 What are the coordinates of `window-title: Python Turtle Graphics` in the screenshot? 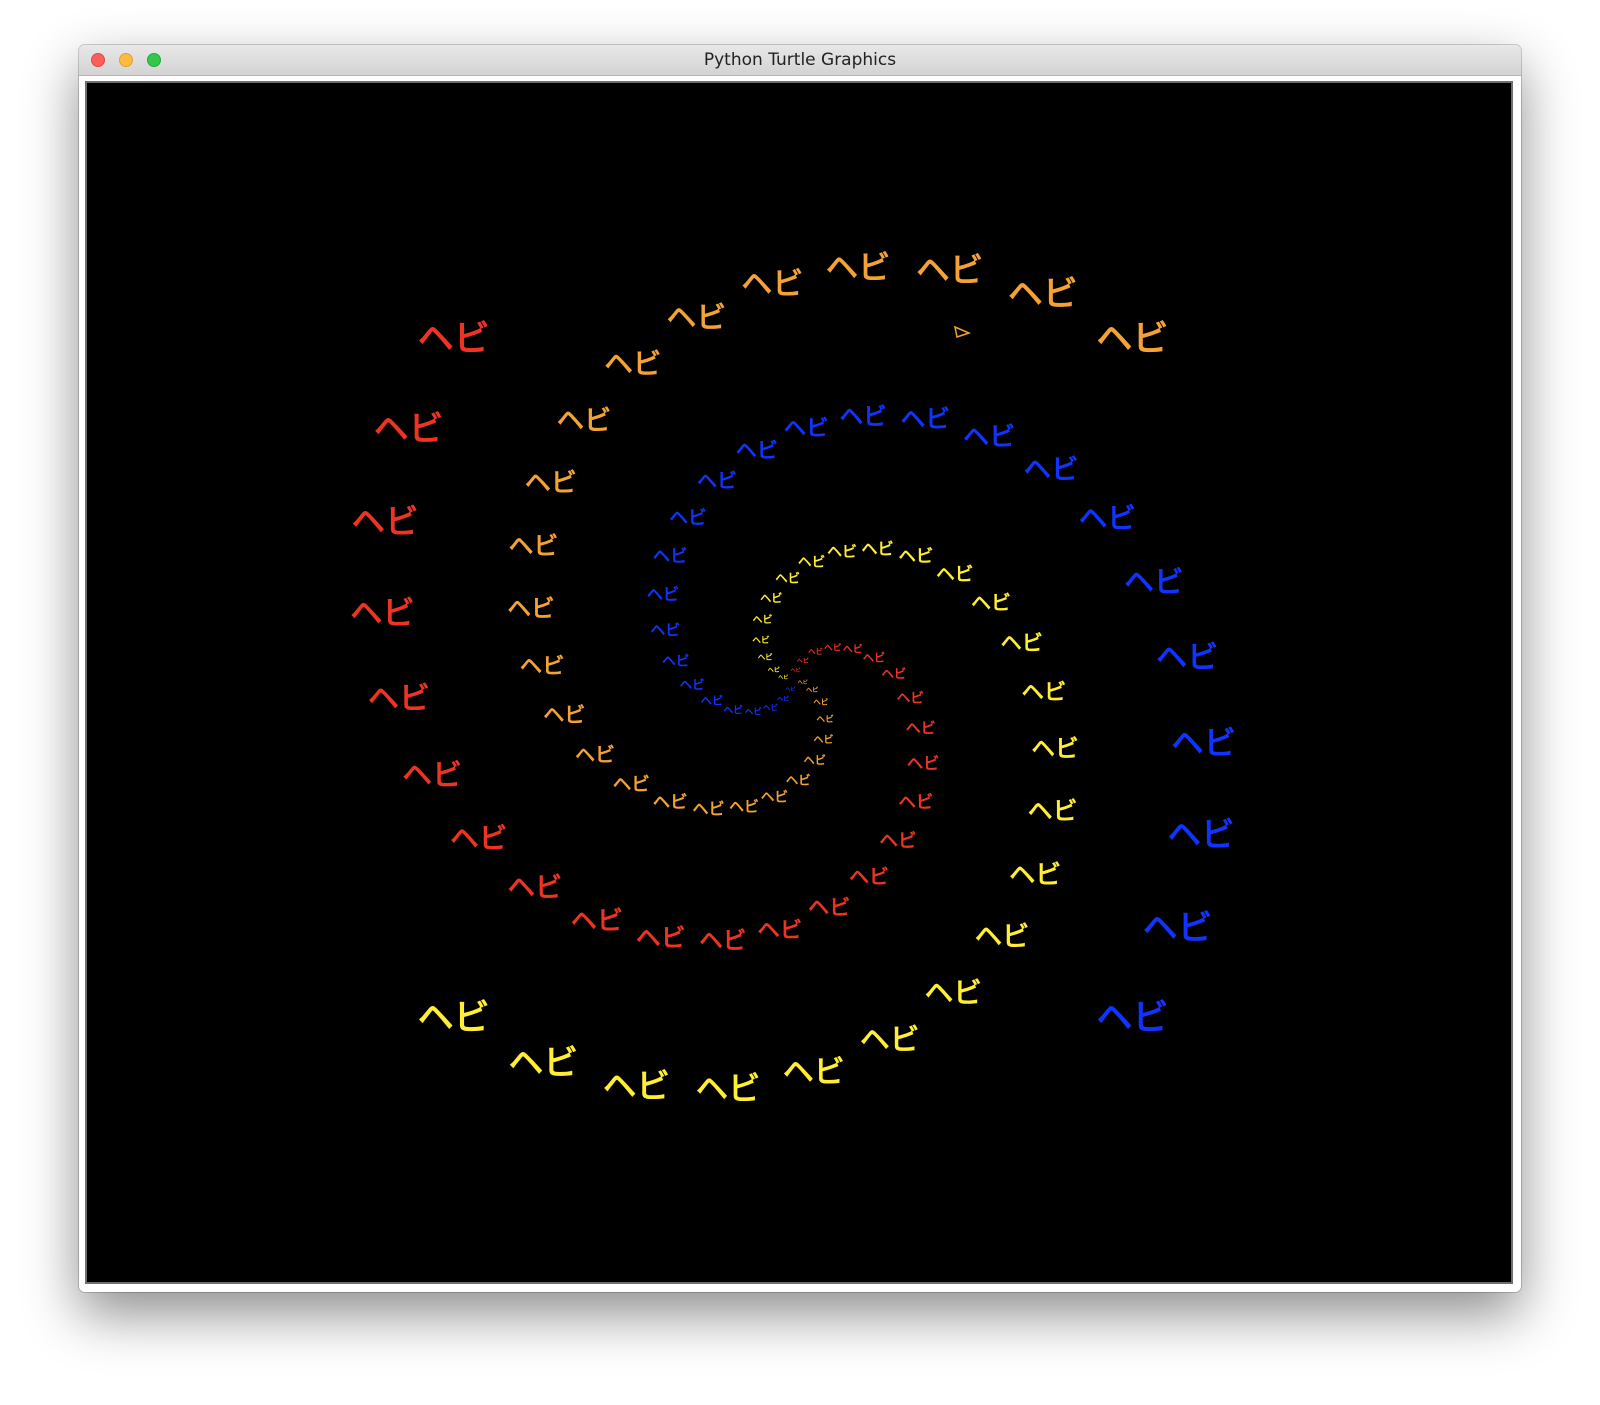 It's located at (800, 60).